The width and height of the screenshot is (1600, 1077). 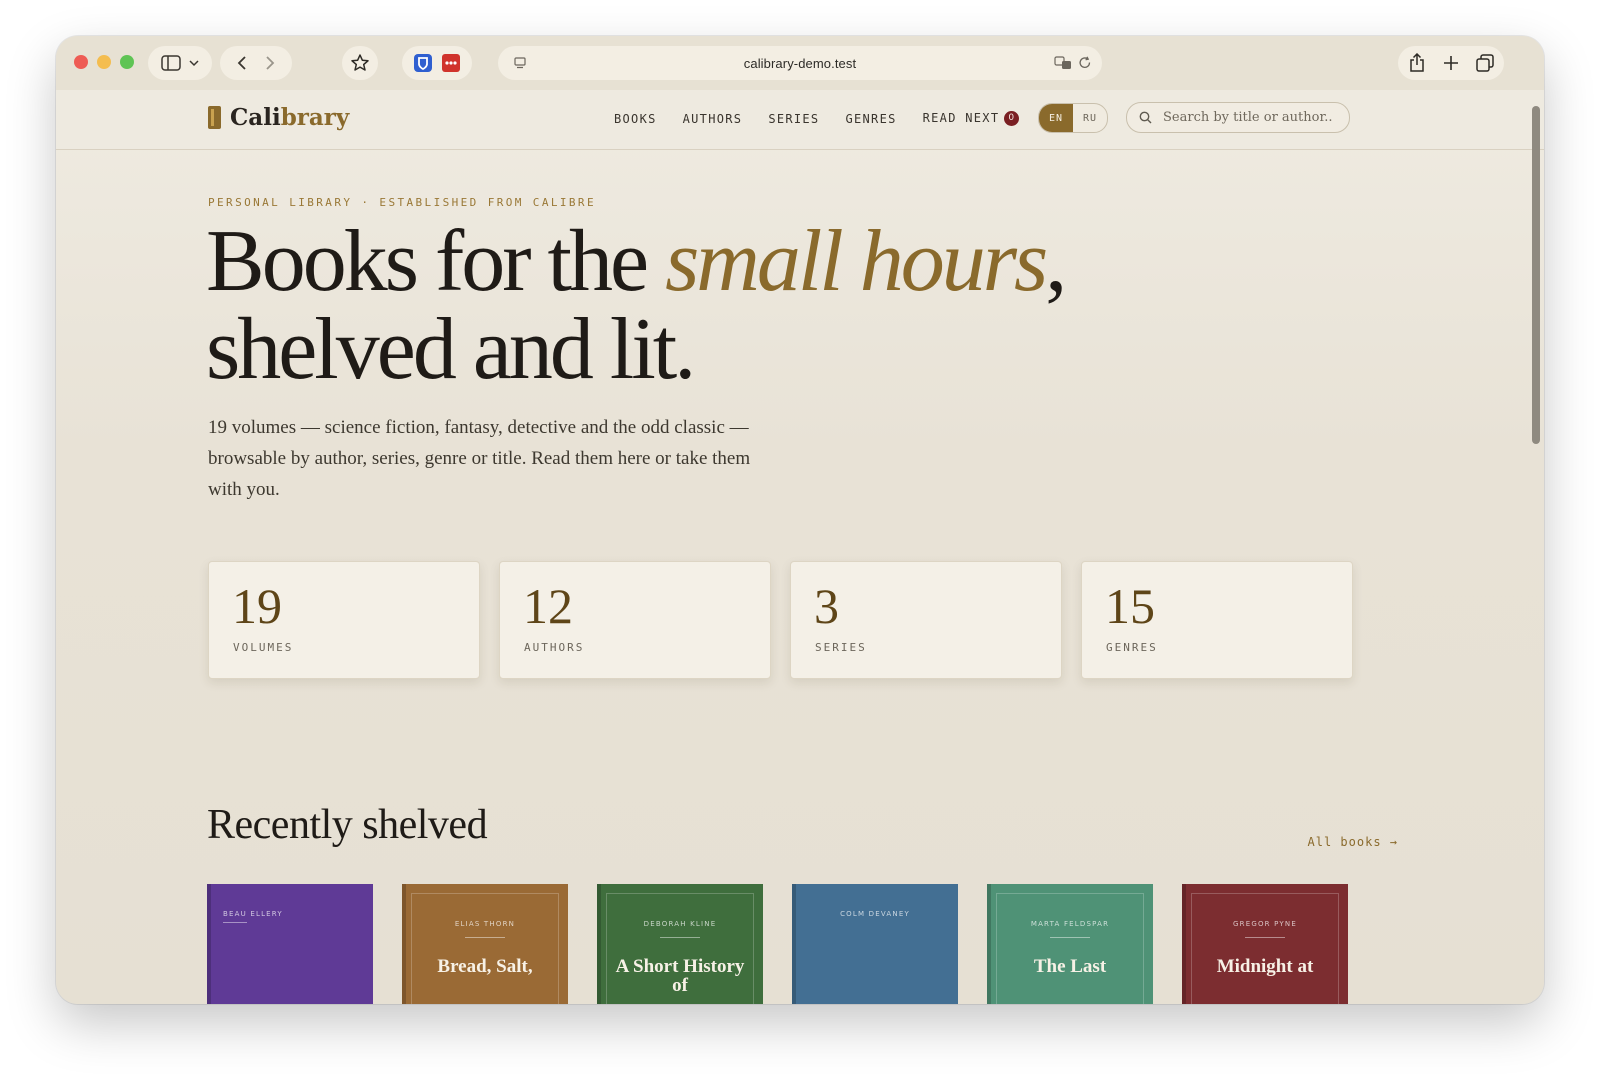 I want to click on bookmark-button, so click(x=360, y=63).